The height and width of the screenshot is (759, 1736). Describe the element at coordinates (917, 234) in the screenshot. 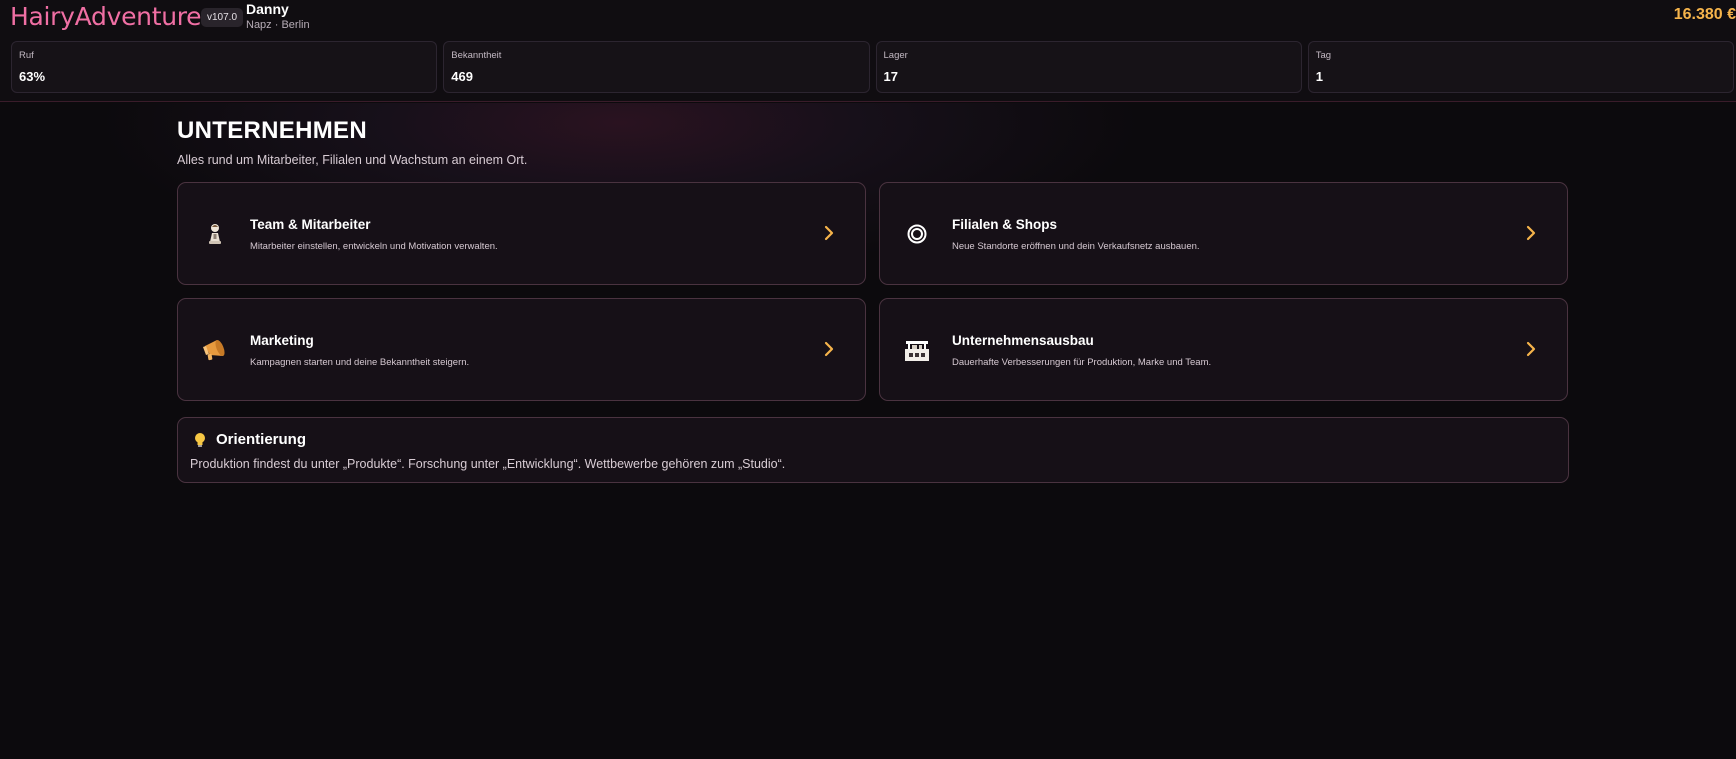

I see `ring-icon` at that location.